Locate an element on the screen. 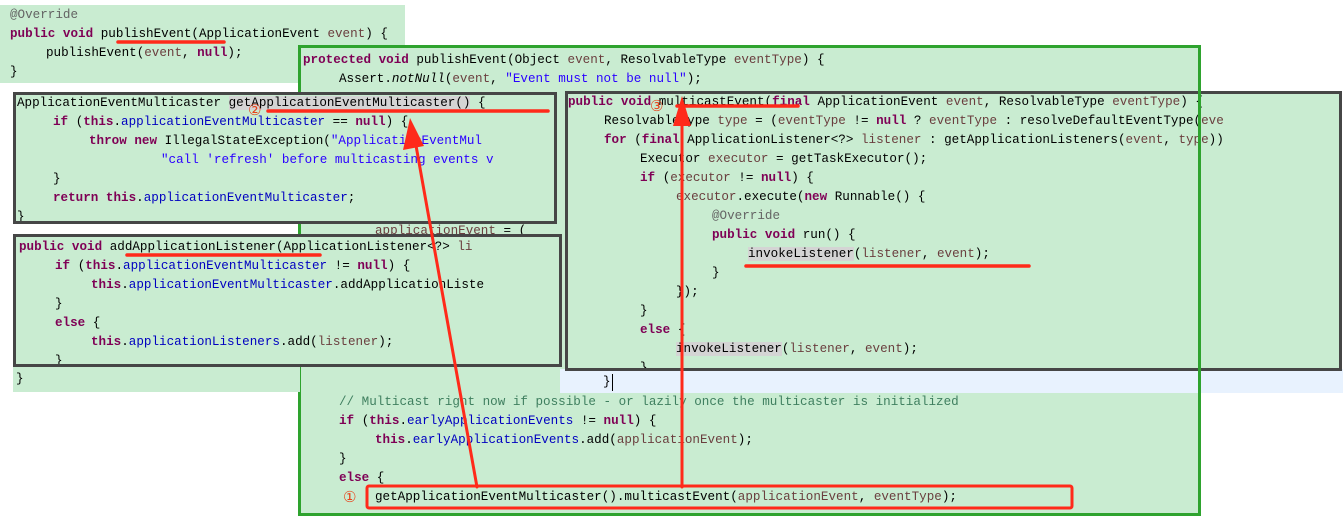 This screenshot has width=1343, height=517. code-token: if is located at coordinates (48, 266).